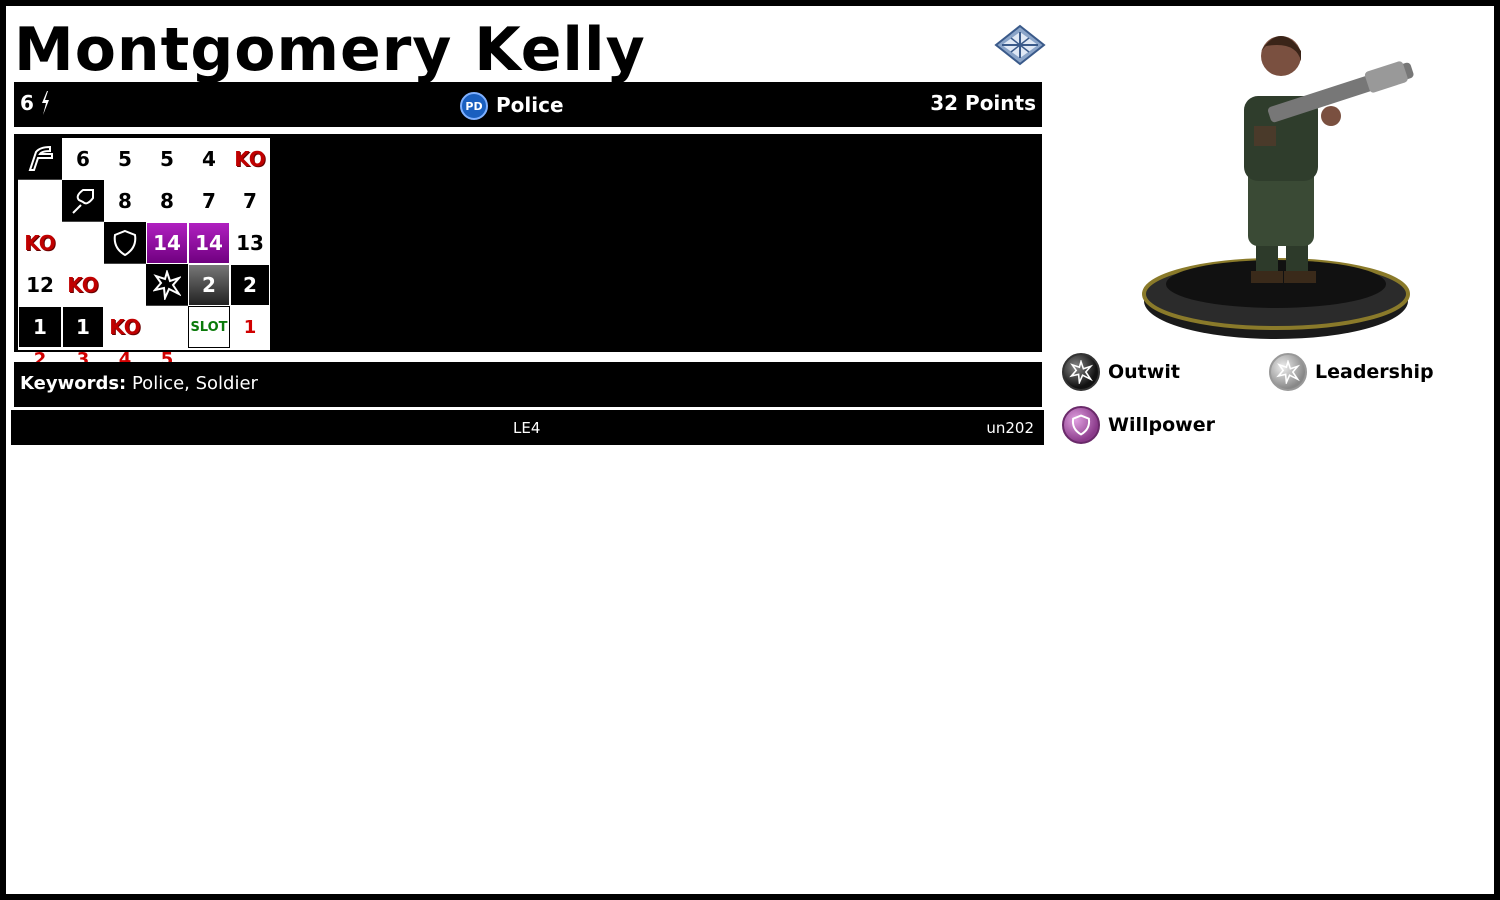  I want to click on team-name: Police, so click(530, 104).